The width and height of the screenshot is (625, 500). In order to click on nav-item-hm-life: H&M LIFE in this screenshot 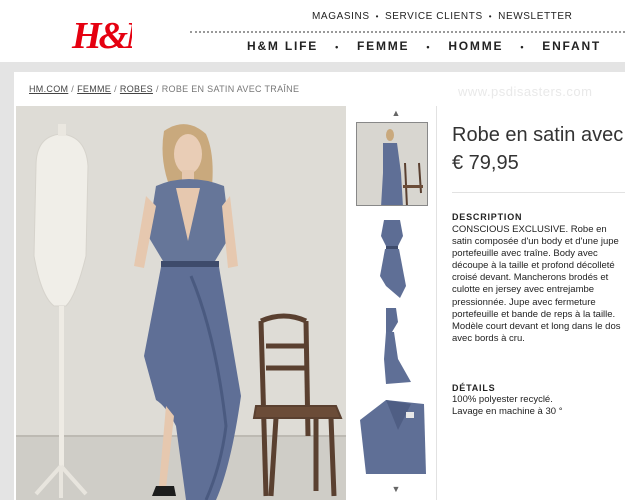, I will do `click(282, 46)`.